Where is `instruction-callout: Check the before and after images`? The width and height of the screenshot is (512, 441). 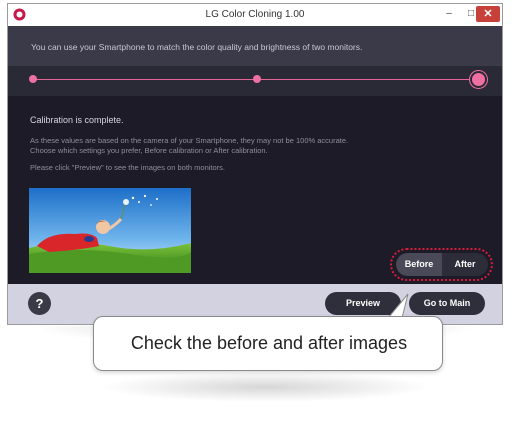
instruction-callout: Check the before and after images is located at coordinates (268, 343).